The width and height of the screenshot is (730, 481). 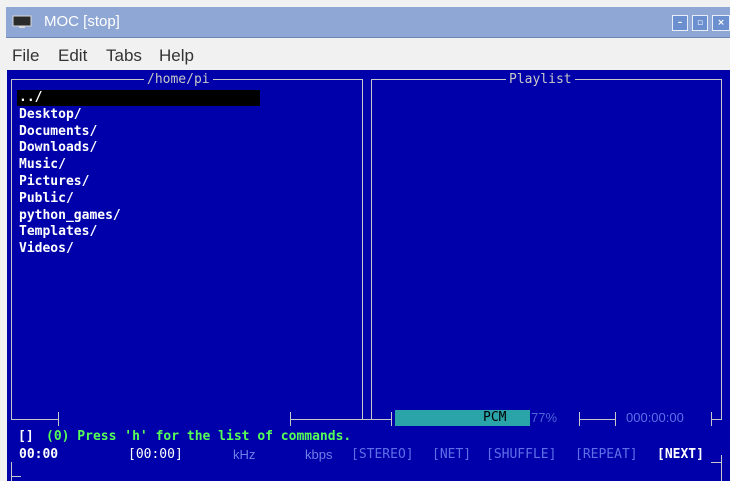 What do you see at coordinates (30, 98) in the screenshot?
I see `list-item: ../` at bounding box center [30, 98].